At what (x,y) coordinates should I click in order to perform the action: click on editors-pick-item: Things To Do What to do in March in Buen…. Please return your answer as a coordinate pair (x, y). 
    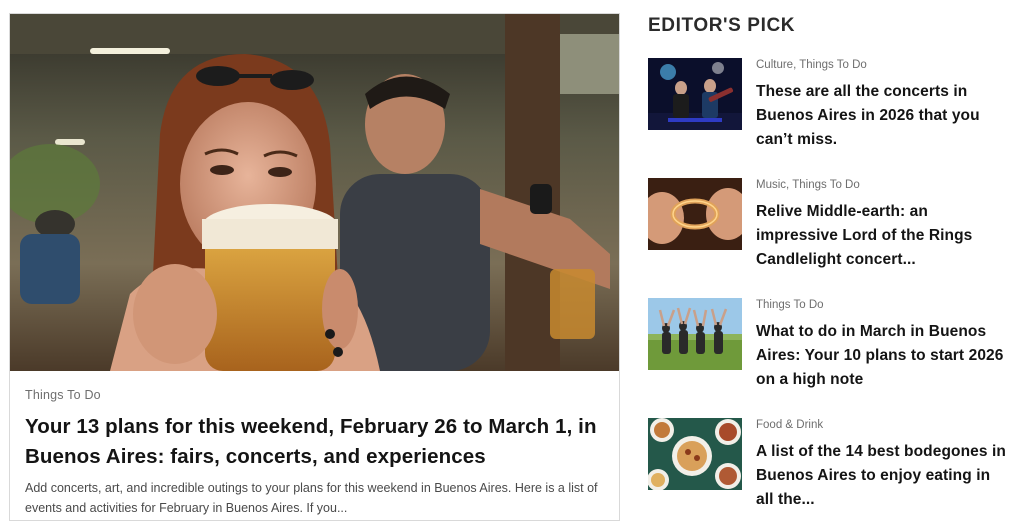
    Looking at the image, I should click on (828, 348).